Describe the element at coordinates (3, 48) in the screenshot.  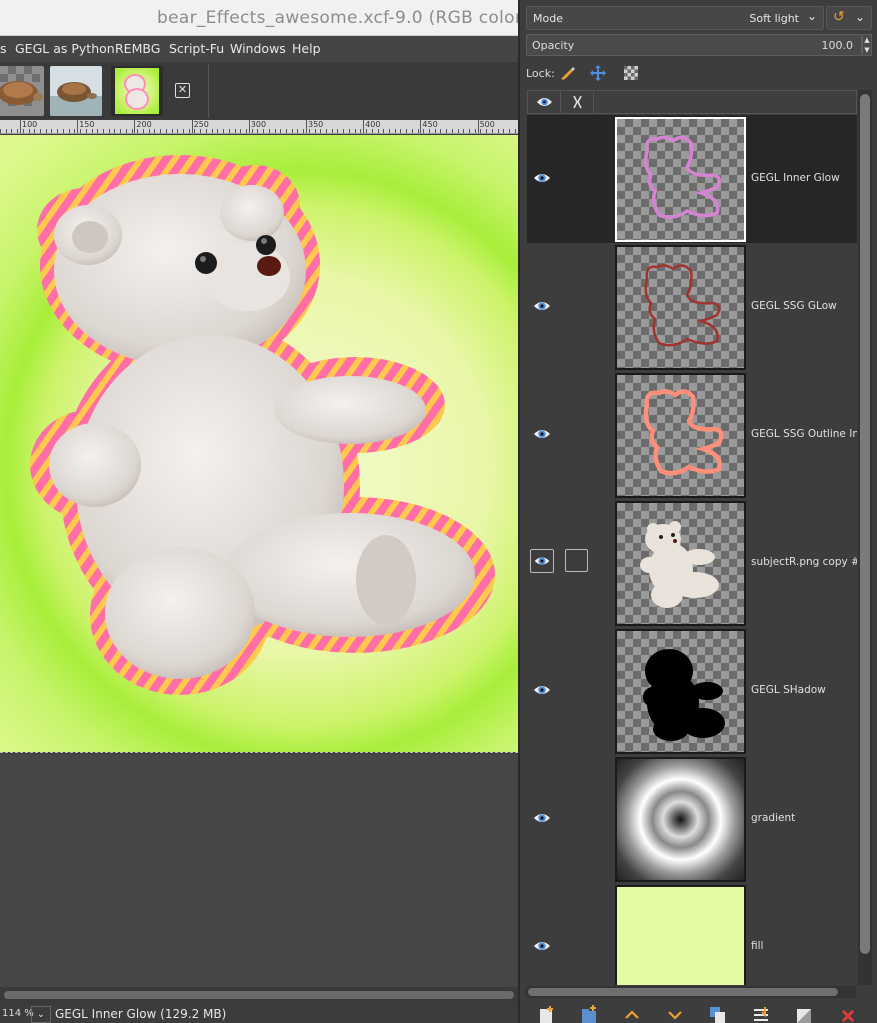
I see `menu-item-filters: s` at that location.